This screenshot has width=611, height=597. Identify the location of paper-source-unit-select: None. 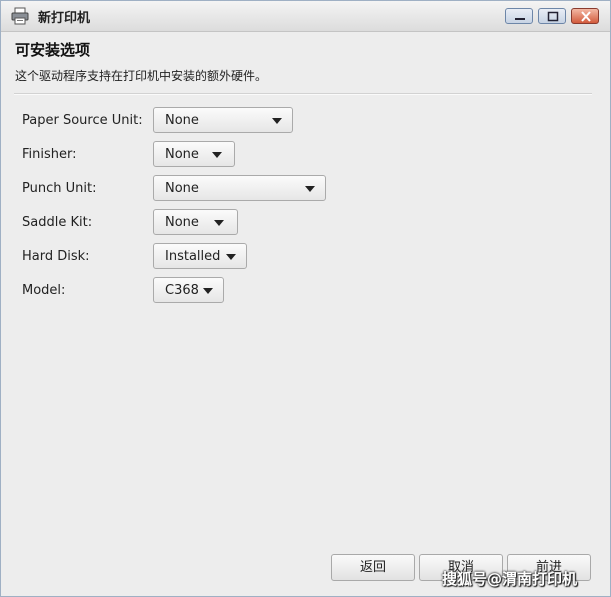
(223, 120).